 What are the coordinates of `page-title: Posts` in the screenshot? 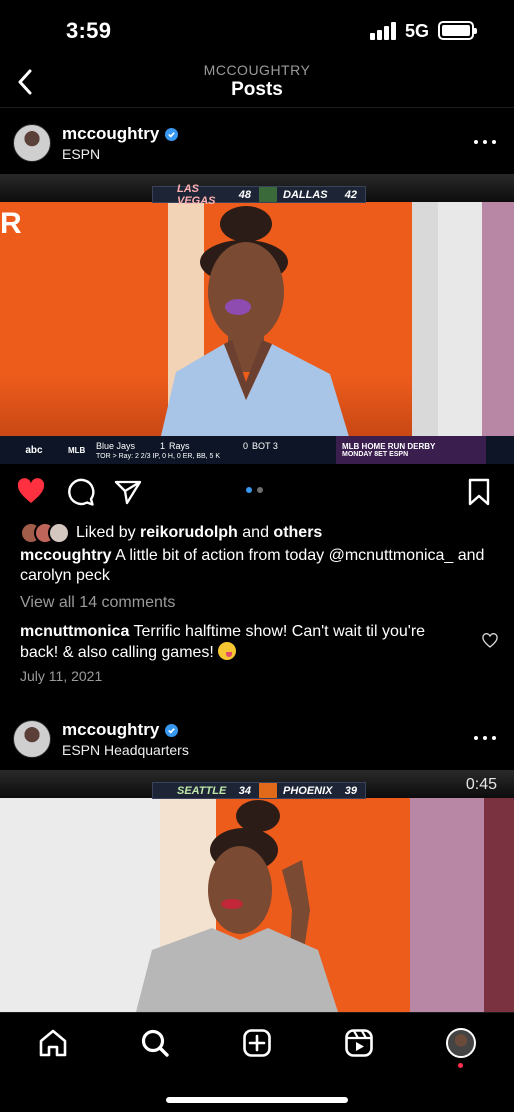 It's located at (257, 89).